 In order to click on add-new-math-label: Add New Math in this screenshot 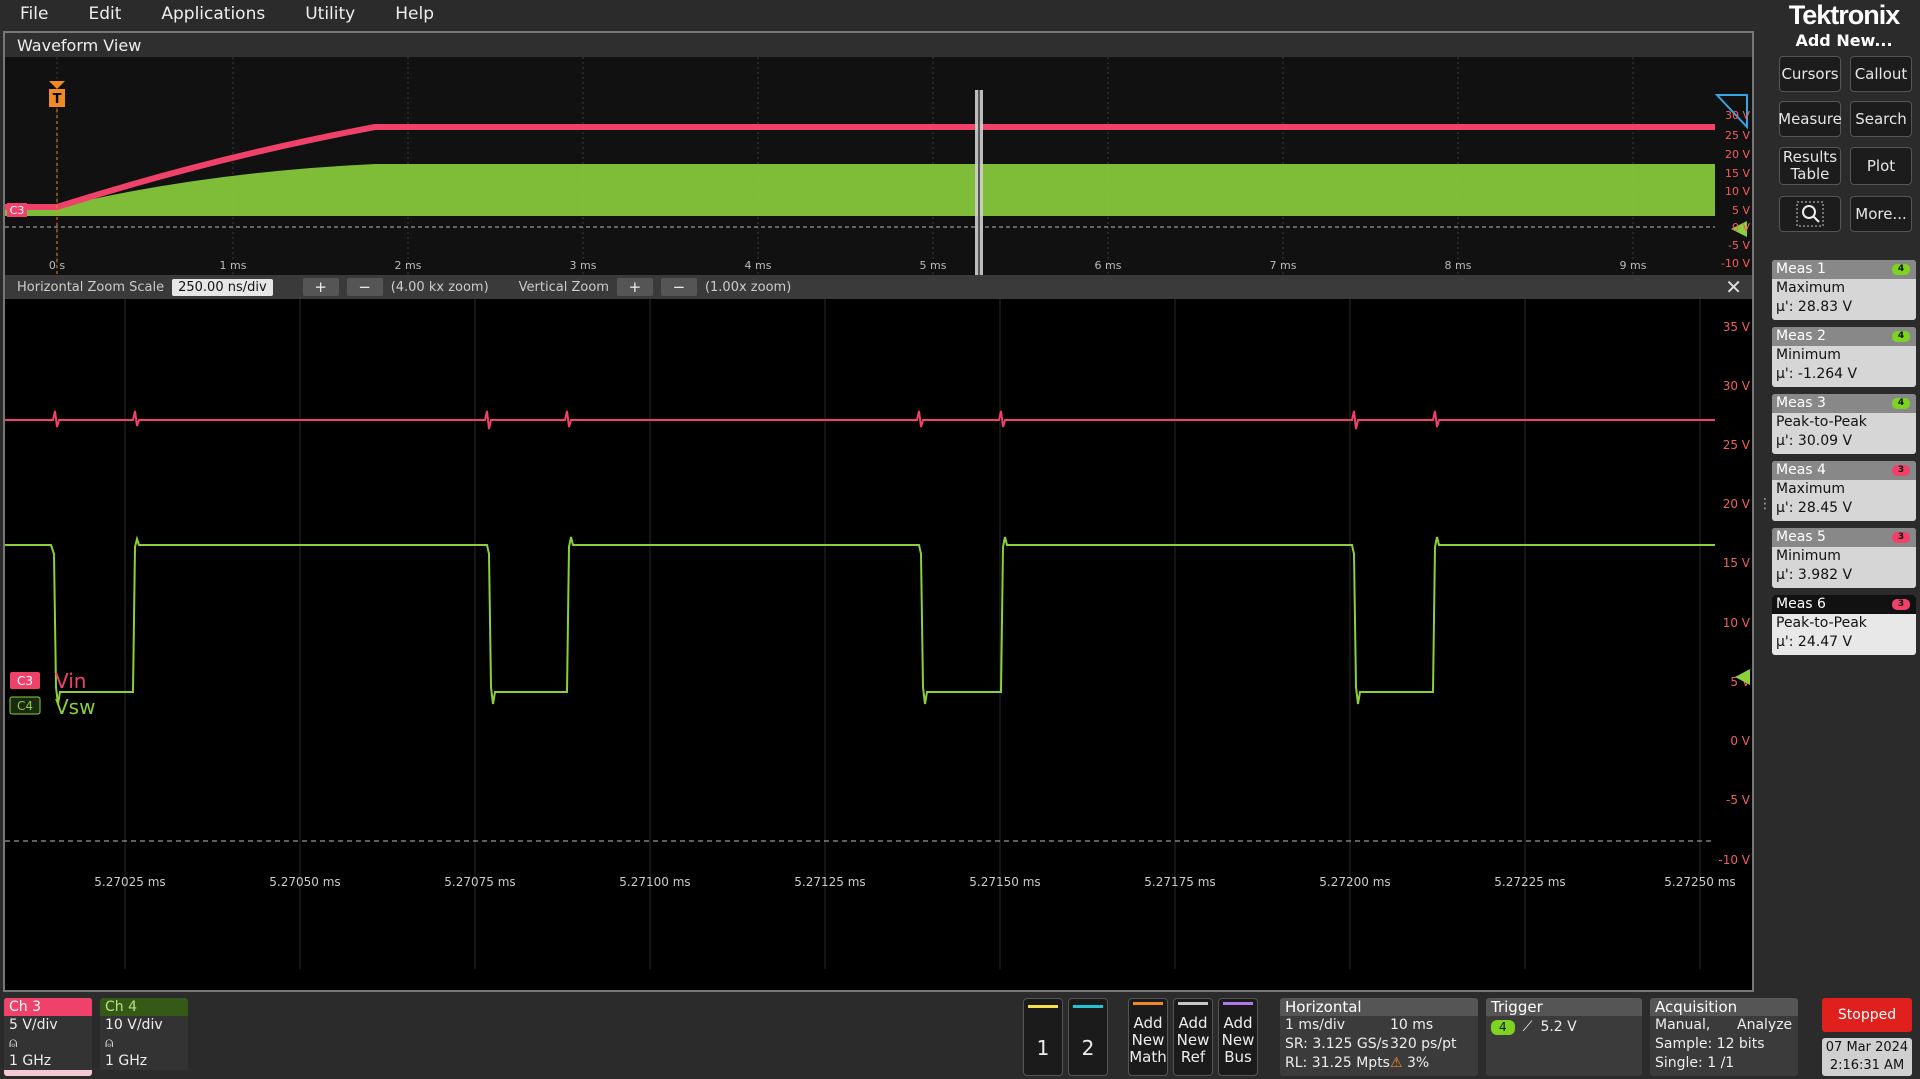, I will do `click(1148, 1040)`.